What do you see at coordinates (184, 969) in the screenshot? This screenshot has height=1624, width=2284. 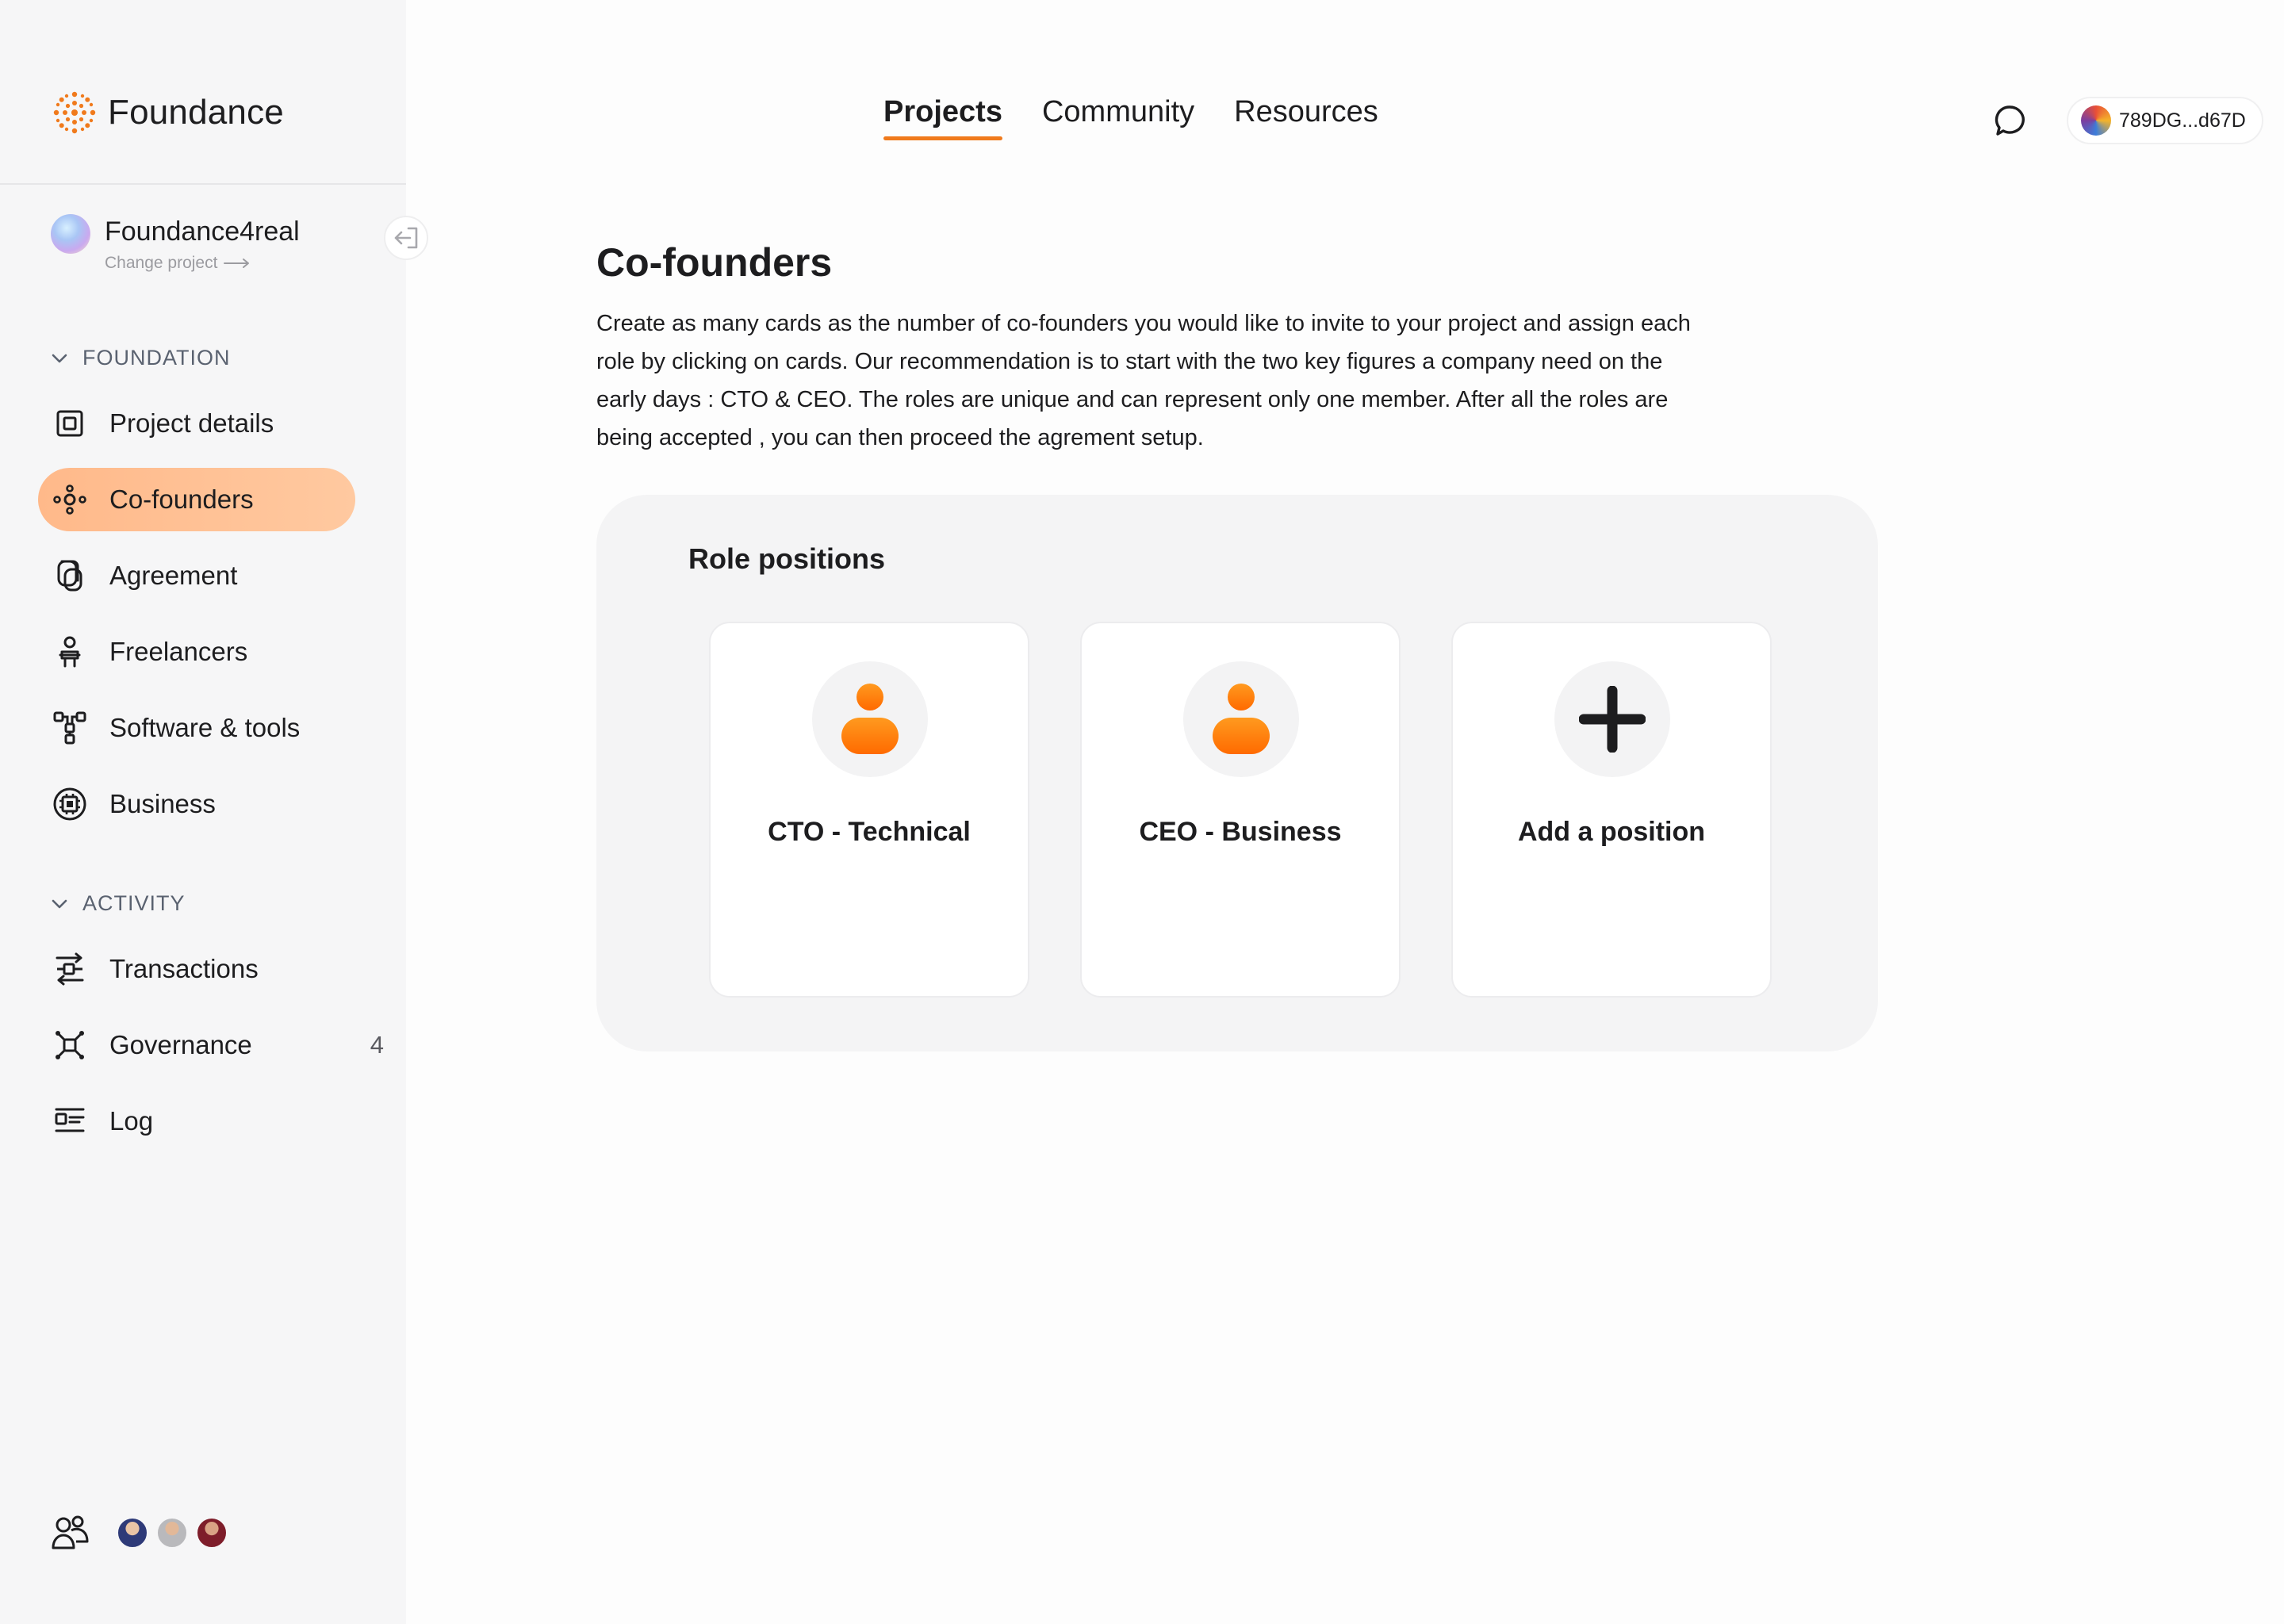 I see `sidebar-item-label: Transactions` at bounding box center [184, 969].